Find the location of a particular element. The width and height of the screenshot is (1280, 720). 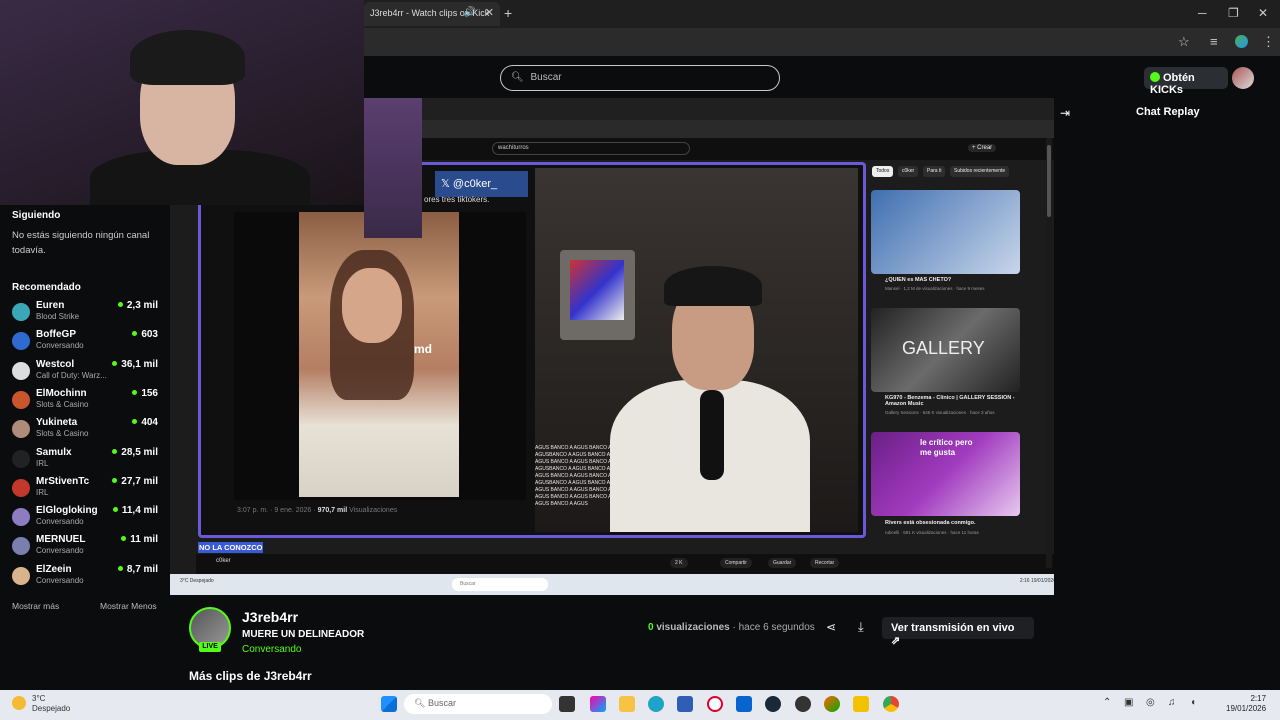

channel-category: Blood Strike is located at coordinates (58, 316).